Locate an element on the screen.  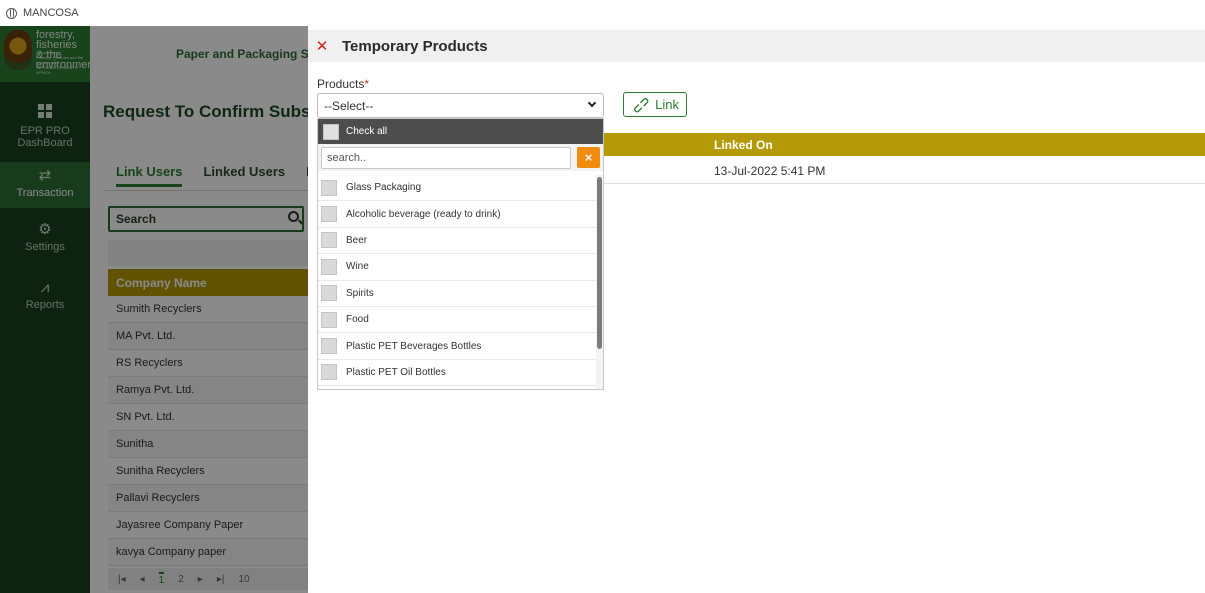
close-icon: ✕ is located at coordinates (322, 46).